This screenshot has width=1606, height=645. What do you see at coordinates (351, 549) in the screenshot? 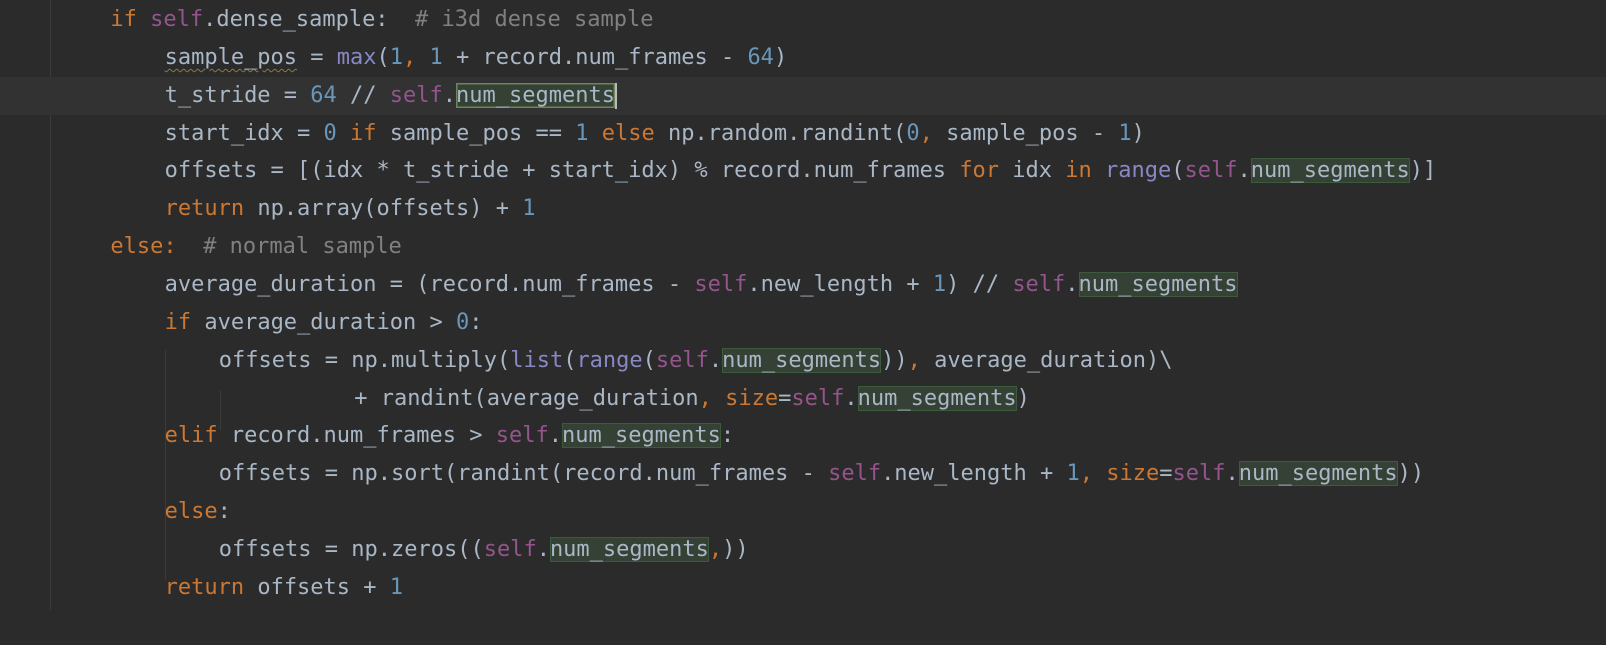
I see `code-token: offsets = np.zeros((` at bounding box center [351, 549].